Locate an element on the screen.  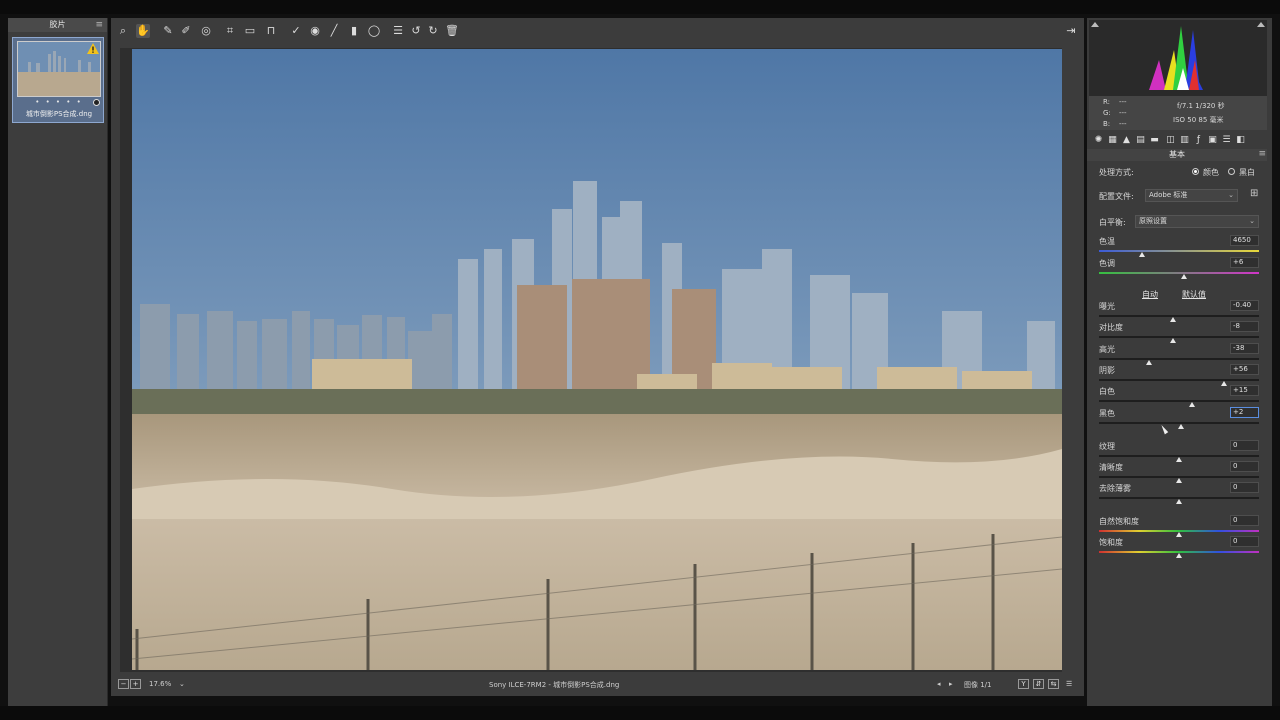
slider-value-field: +6 is located at coordinates (1244, 262).